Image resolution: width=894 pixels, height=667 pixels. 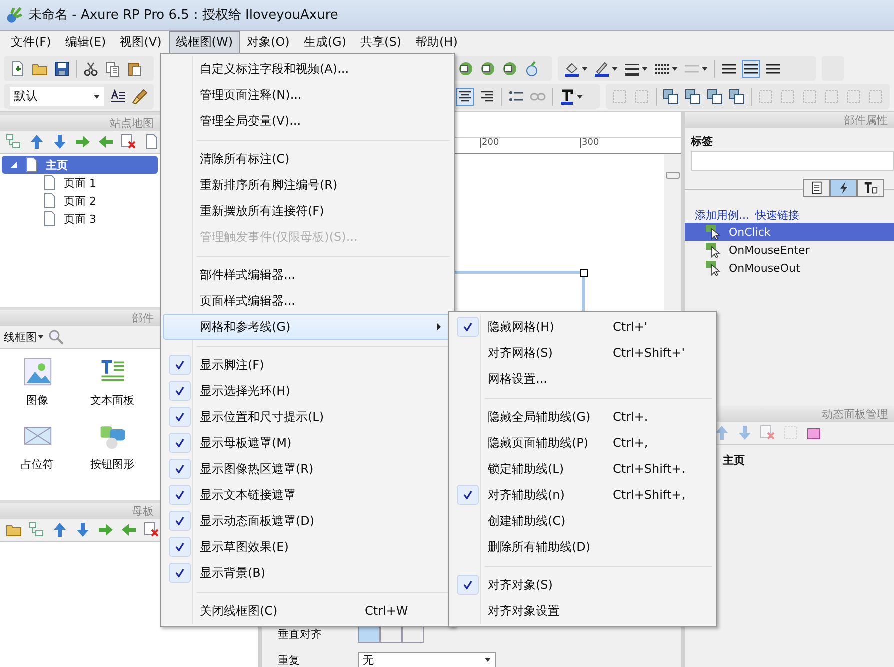 I want to click on menu-item: 对齐辅助线(n) Ctrl+Shift+,, so click(x=582, y=495).